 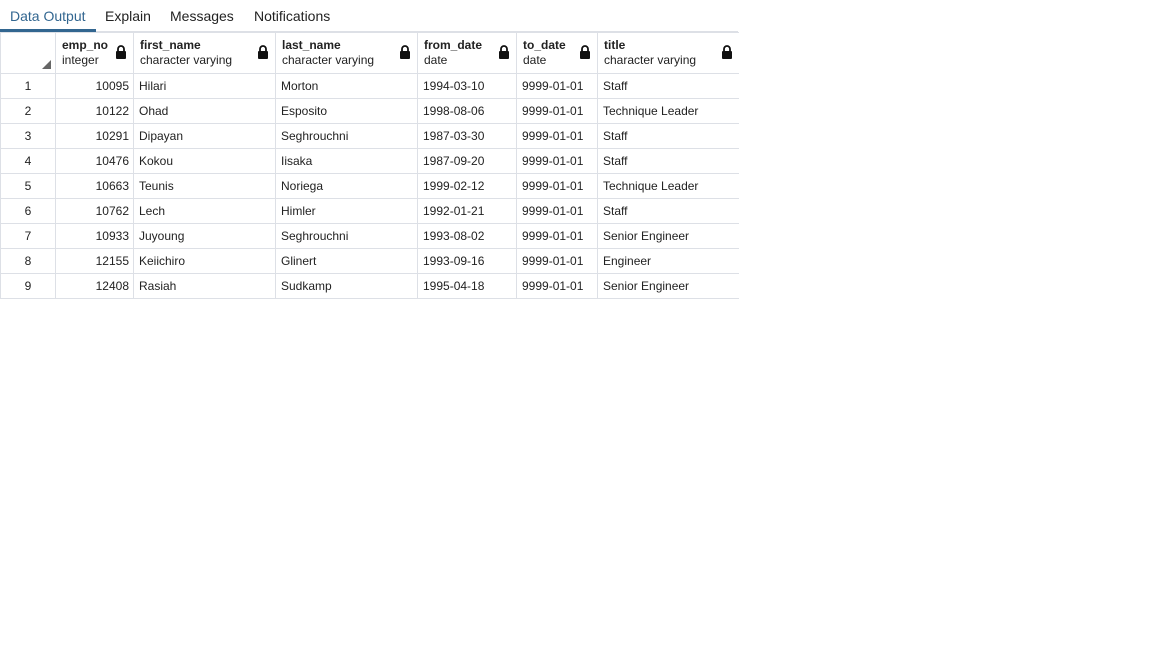 What do you see at coordinates (292, 16) in the screenshot?
I see `tab-notifications: Notifications` at bounding box center [292, 16].